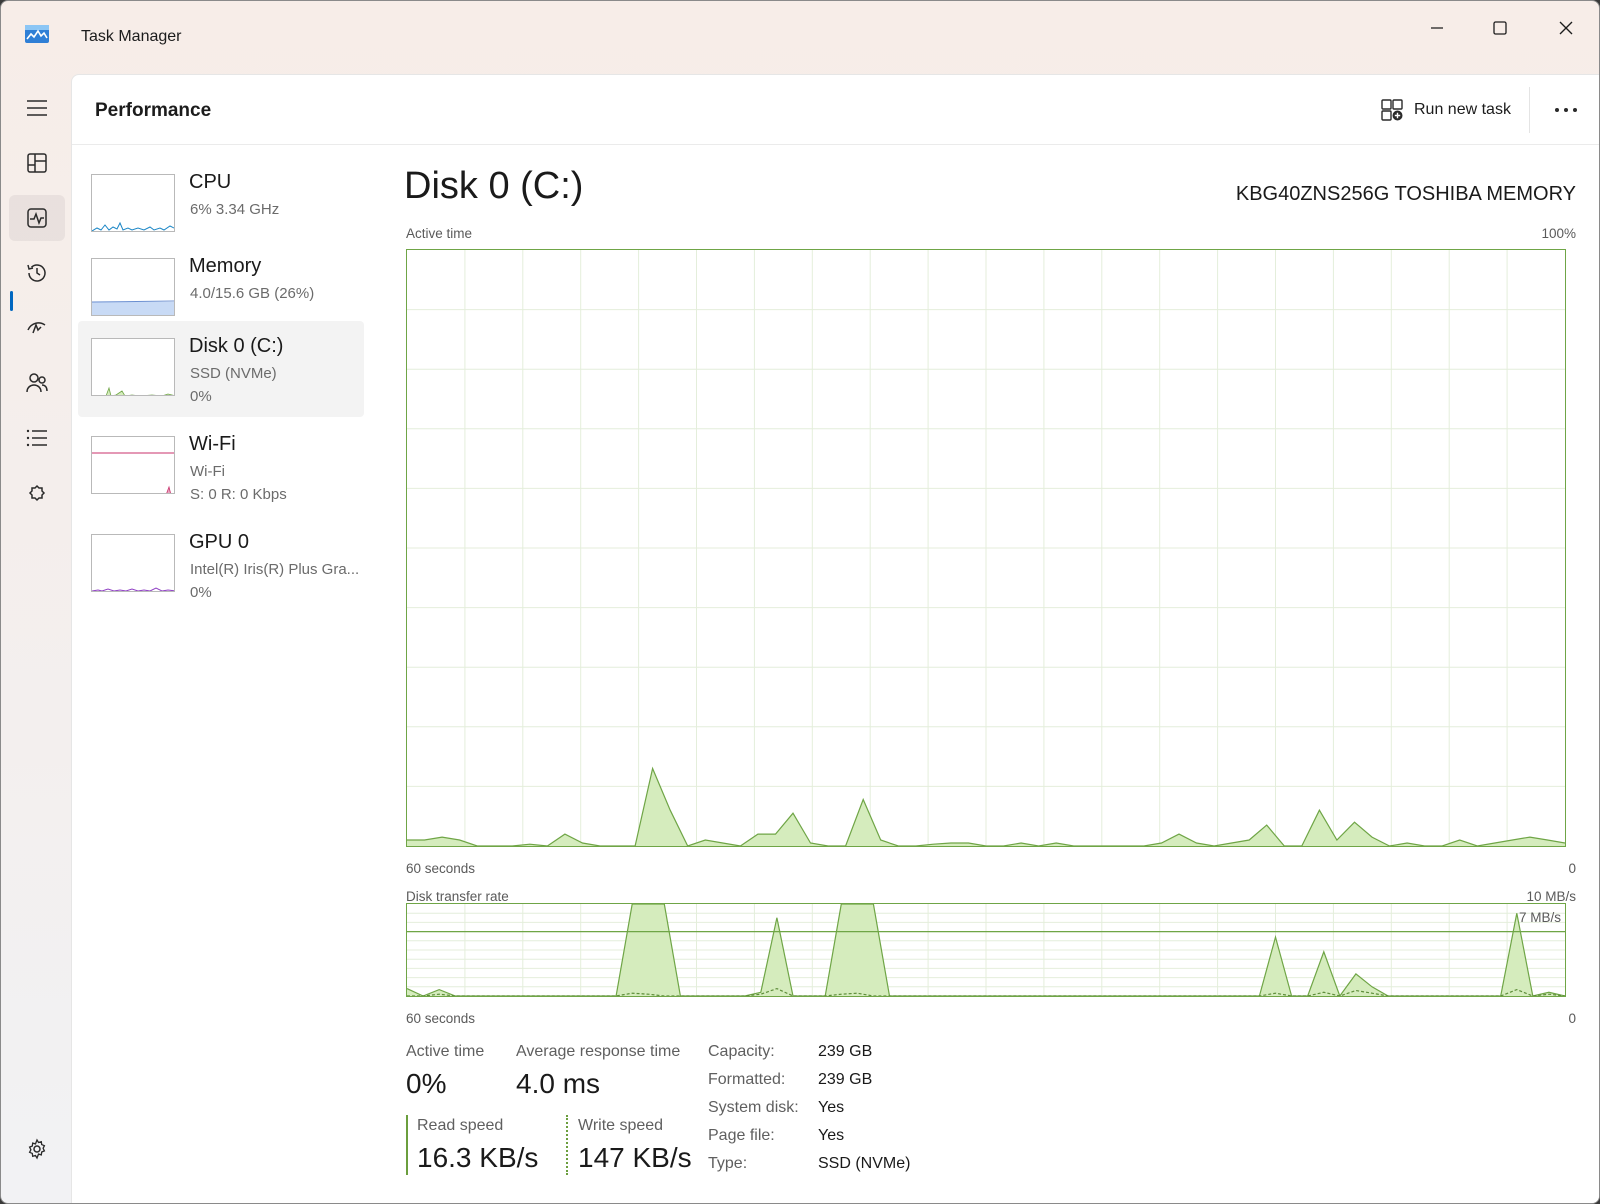 Image resolution: width=1600 pixels, height=1204 pixels. I want to click on resource-name: CPU, so click(210, 182).